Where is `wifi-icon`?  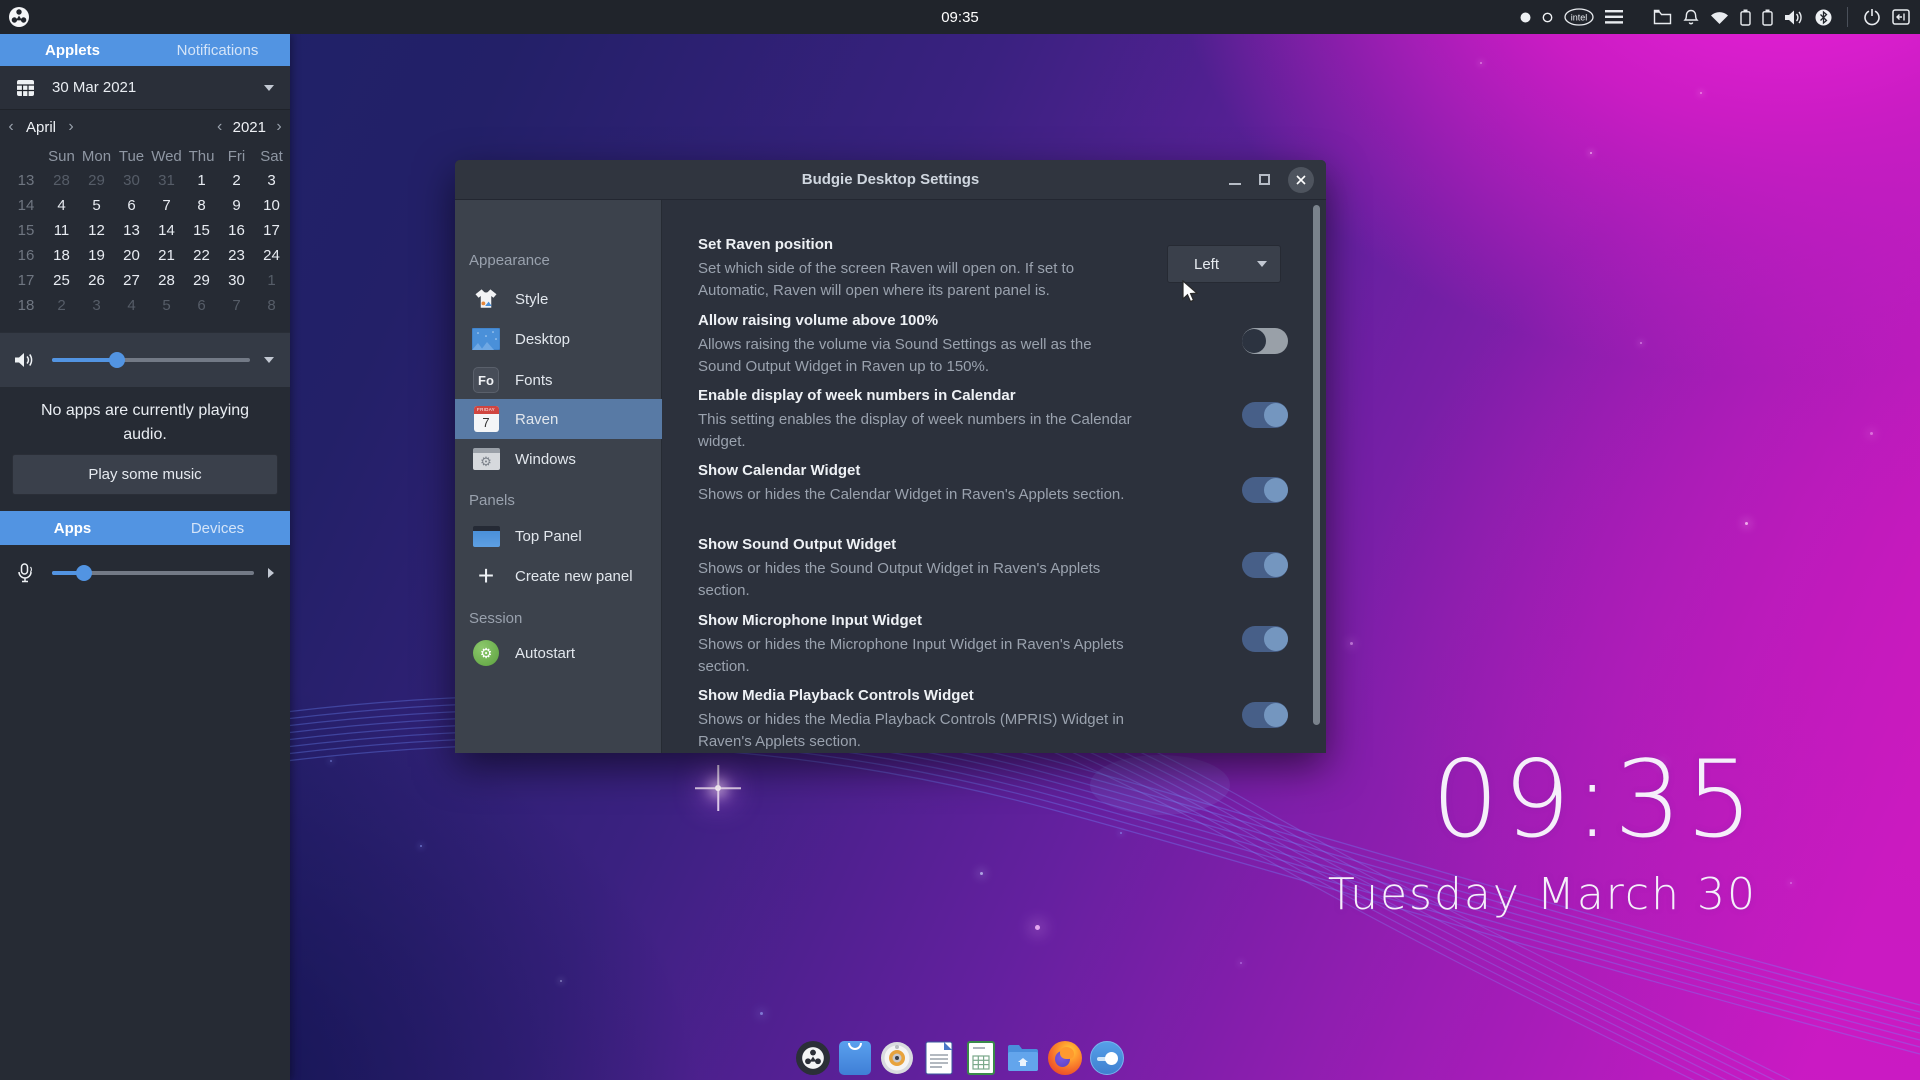
wifi-icon is located at coordinates (1719, 17).